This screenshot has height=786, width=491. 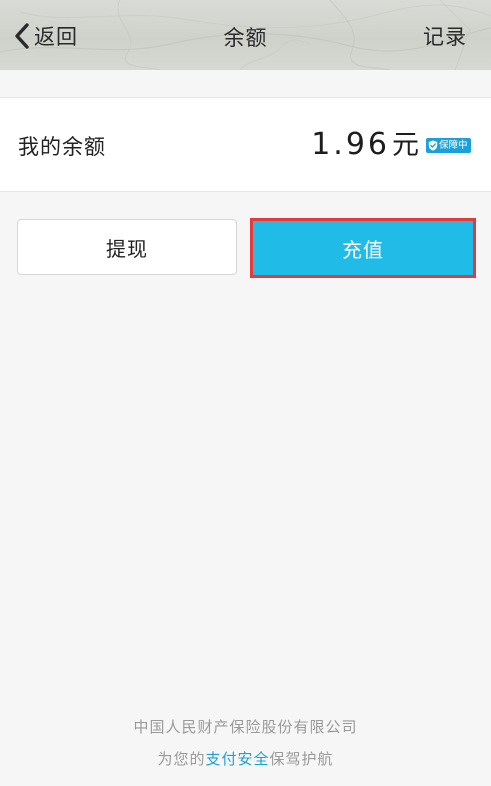 I want to click on chevron-left-icon, so click(x=22, y=36).